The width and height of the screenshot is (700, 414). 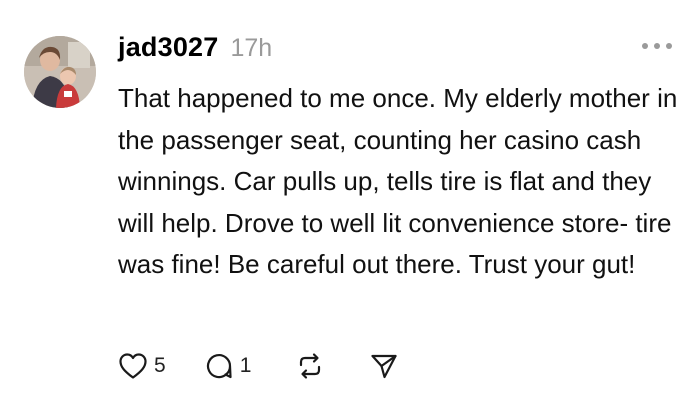 I want to click on more-options-icon, so click(x=657, y=46).